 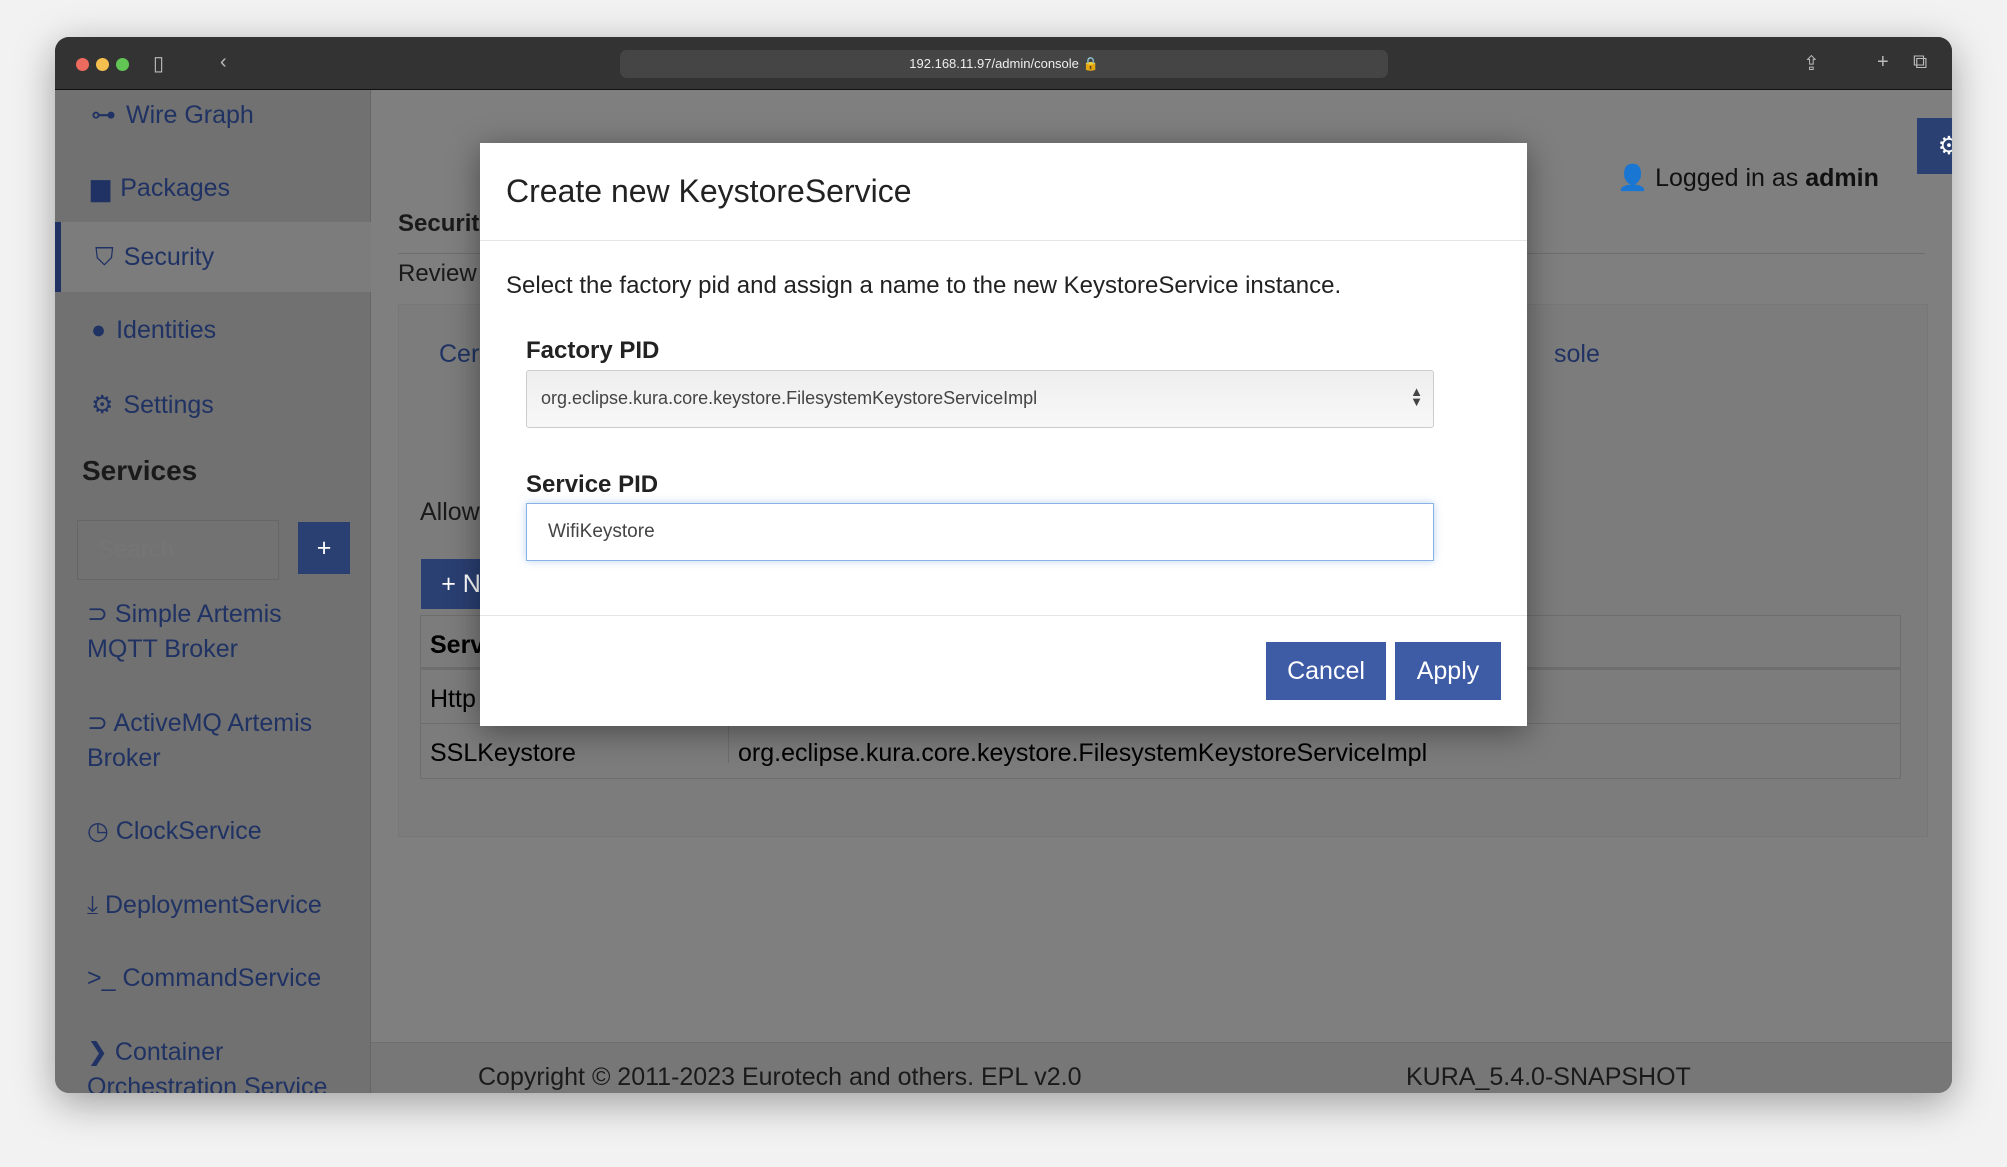 I want to click on username: admin, so click(x=1842, y=178).